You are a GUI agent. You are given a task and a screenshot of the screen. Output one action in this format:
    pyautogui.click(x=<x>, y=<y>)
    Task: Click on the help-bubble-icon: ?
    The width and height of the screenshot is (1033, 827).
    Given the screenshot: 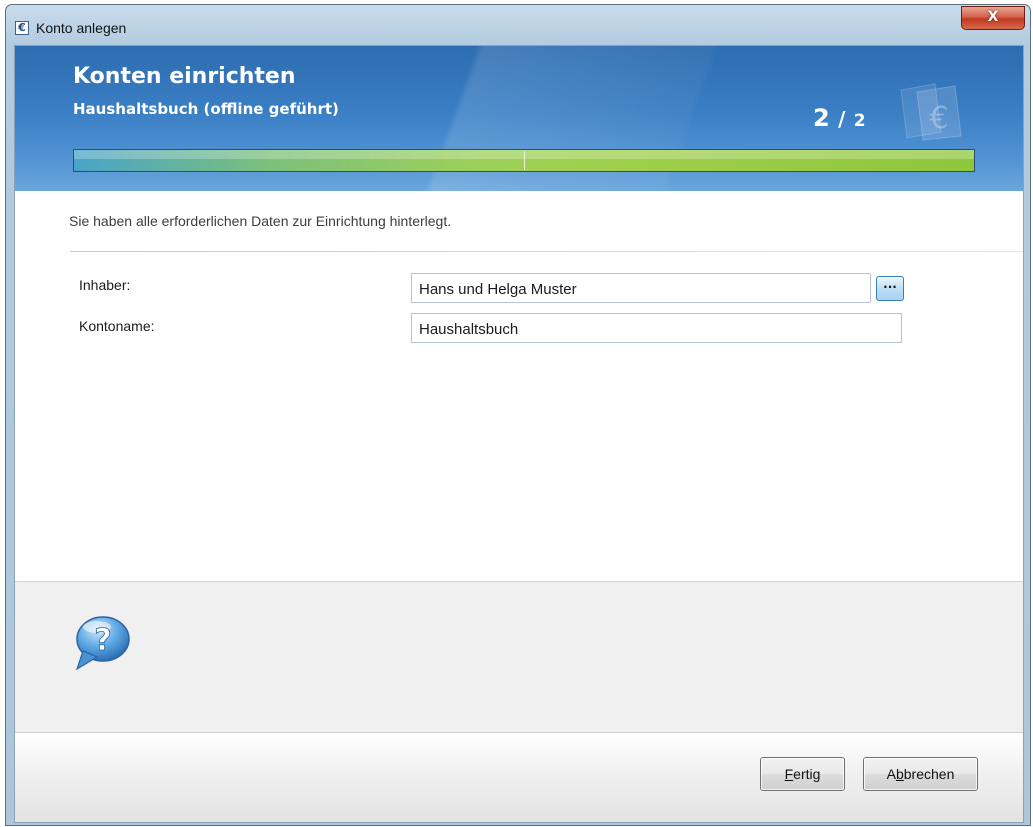 What is the action you would take?
    pyautogui.click(x=102, y=643)
    